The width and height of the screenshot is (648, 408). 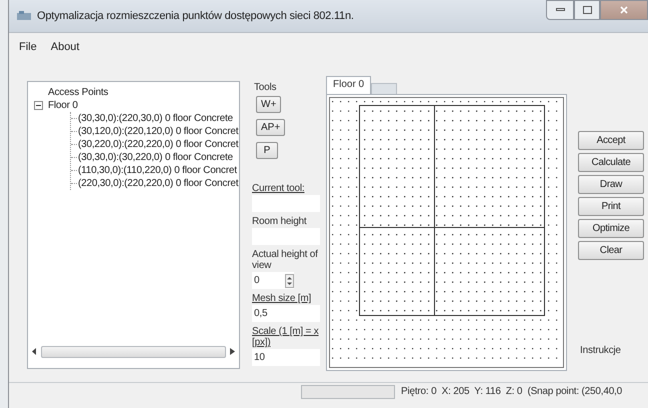 I want to click on maximize-button, so click(x=587, y=10).